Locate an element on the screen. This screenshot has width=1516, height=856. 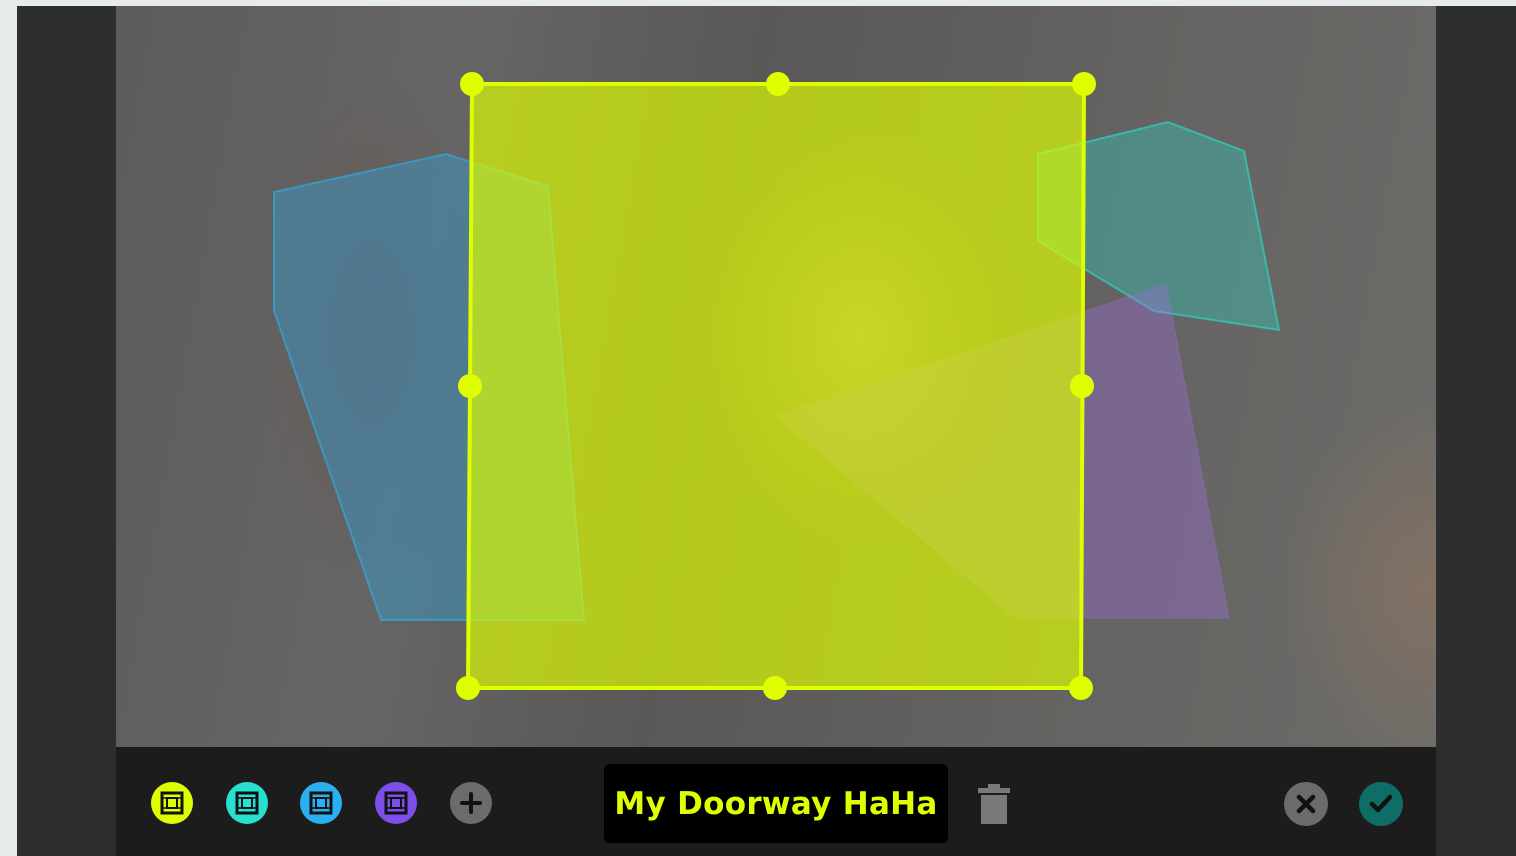
handle-middle-right is located at coordinates (1082, 386).